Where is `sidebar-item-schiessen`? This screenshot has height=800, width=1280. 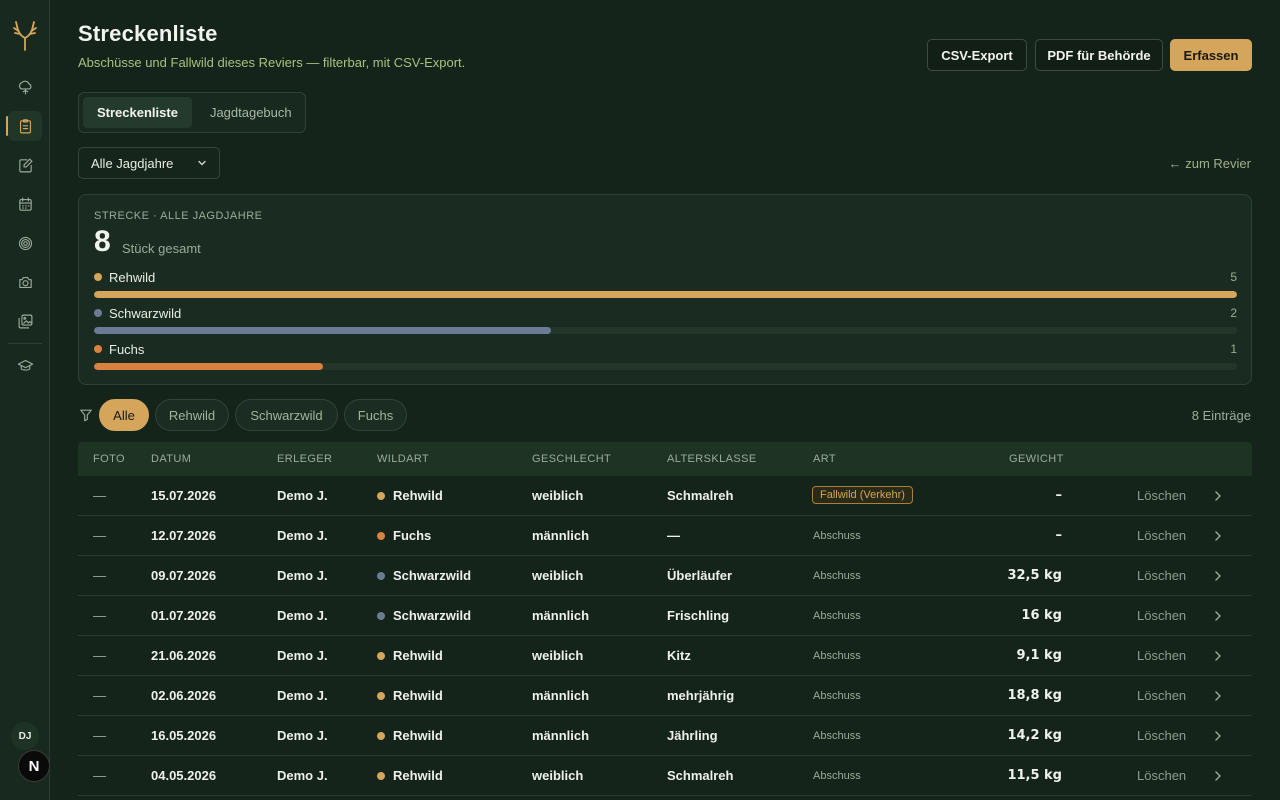 sidebar-item-schiessen is located at coordinates (25, 243).